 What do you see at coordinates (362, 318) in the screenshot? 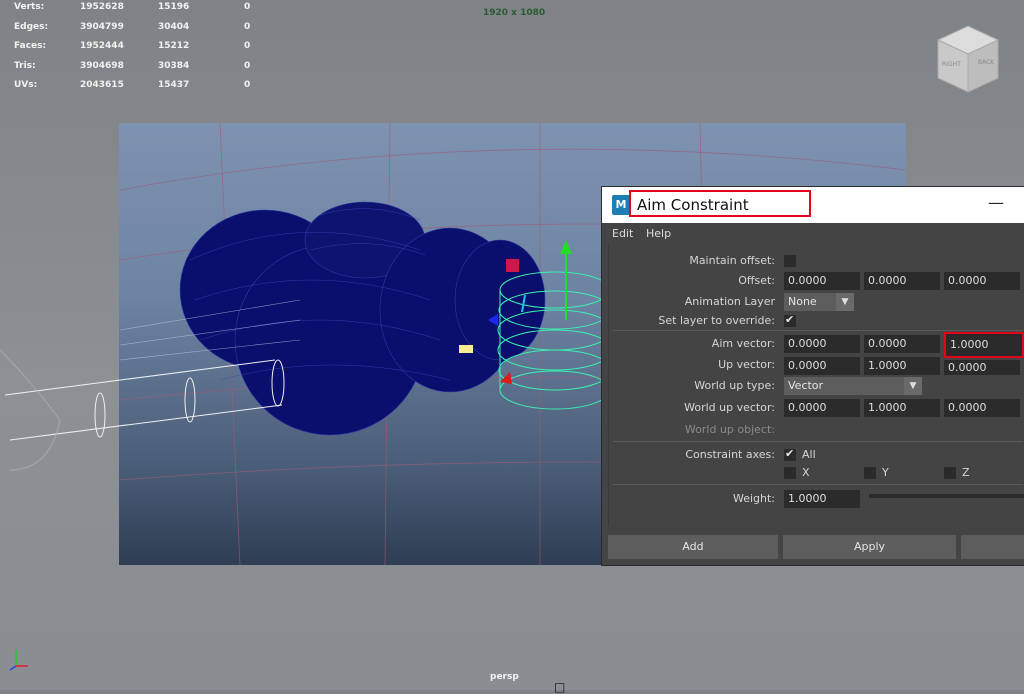
I see `wireframe-mesh` at bounding box center [362, 318].